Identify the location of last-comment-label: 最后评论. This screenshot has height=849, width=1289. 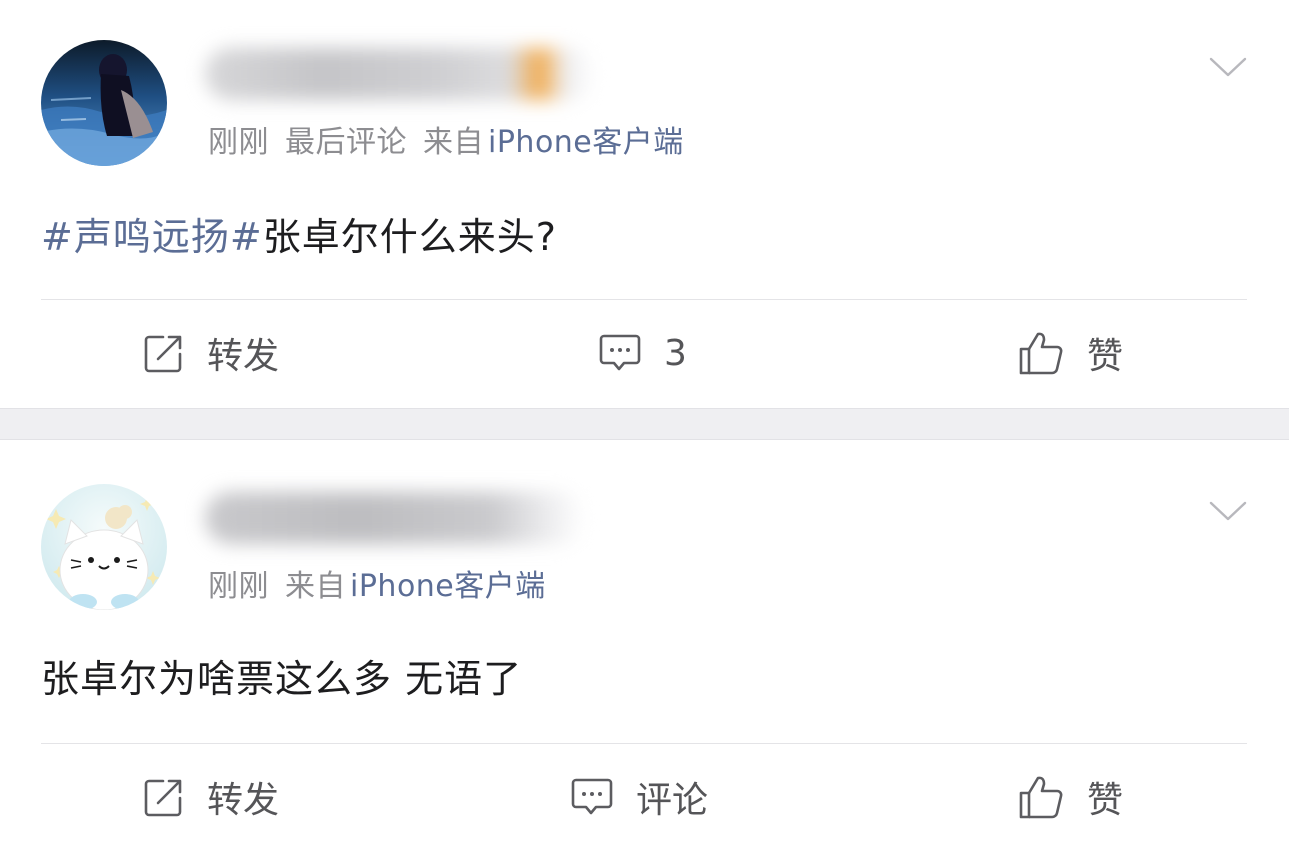
(346, 142).